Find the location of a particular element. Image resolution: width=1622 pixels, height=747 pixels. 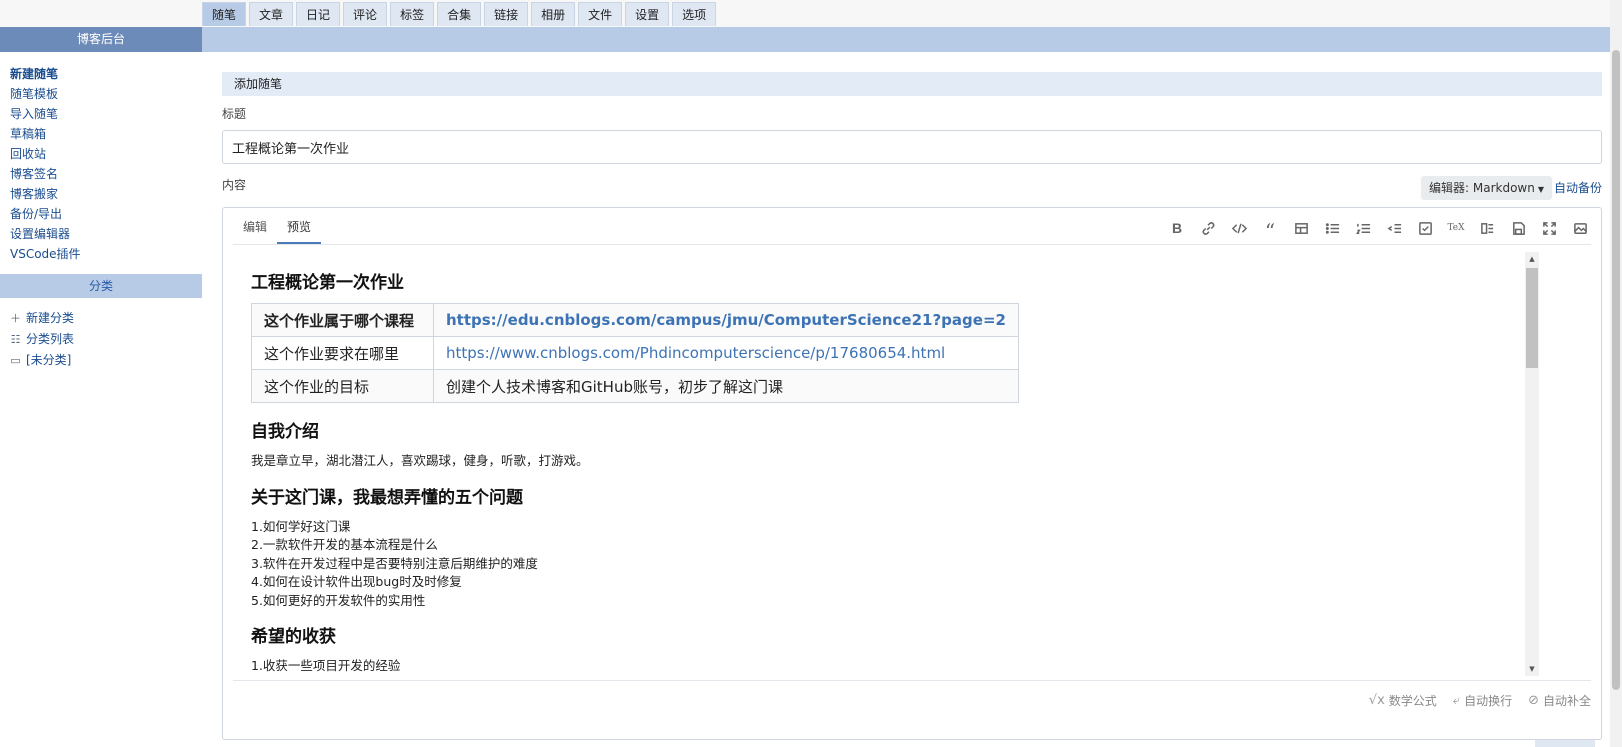

sidebar-item-recycle-bin: 回收站 is located at coordinates (106, 154).